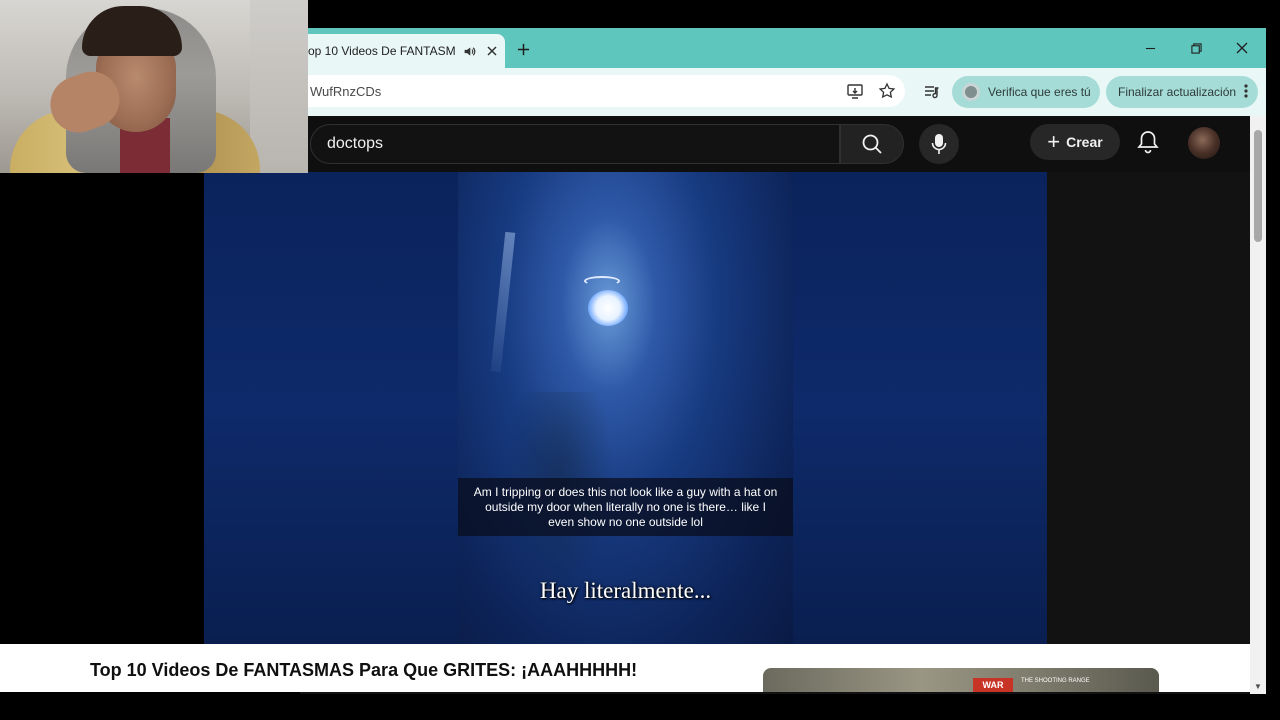 This screenshot has height=720, width=1280. I want to click on video-blur-left, so click(331, 408).